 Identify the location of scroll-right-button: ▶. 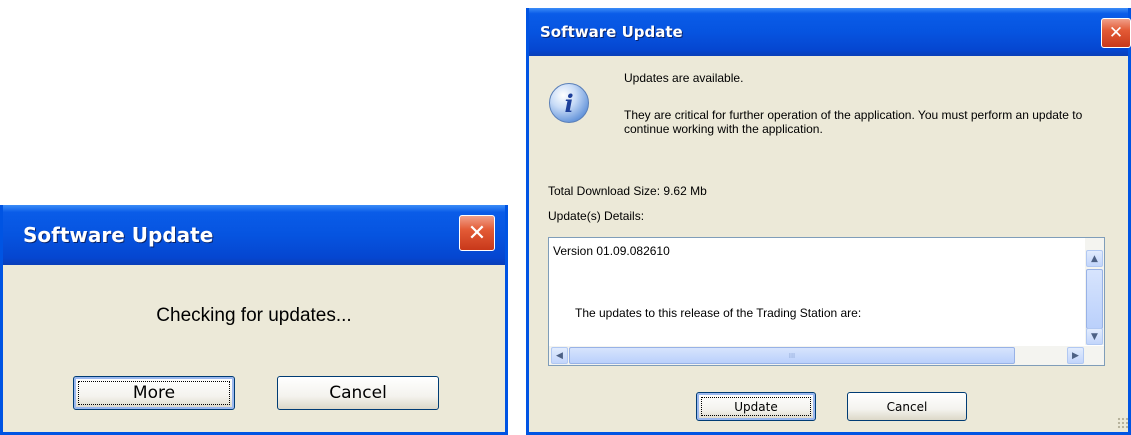
(1075, 355).